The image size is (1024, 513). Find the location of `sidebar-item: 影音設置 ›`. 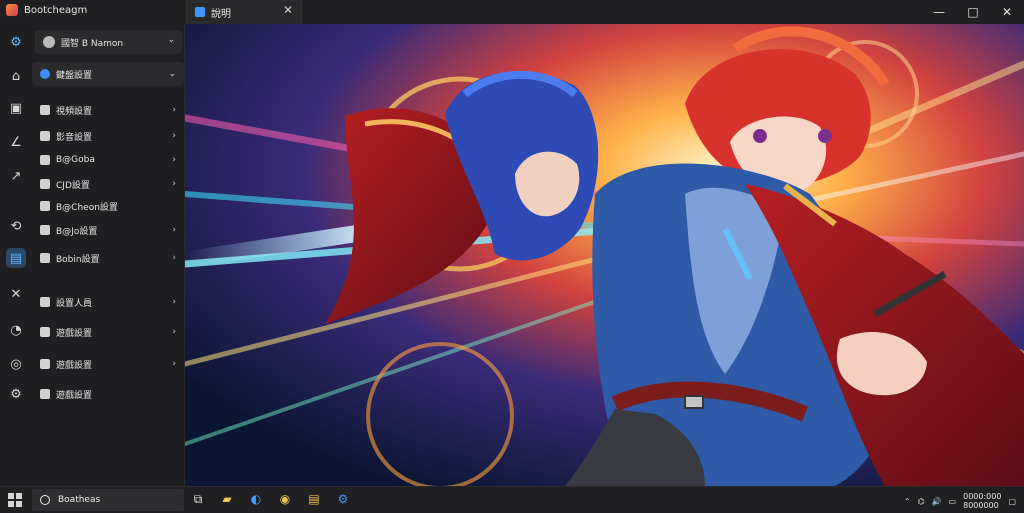

sidebar-item: 影音設置 › is located at coordinates (108, 136).